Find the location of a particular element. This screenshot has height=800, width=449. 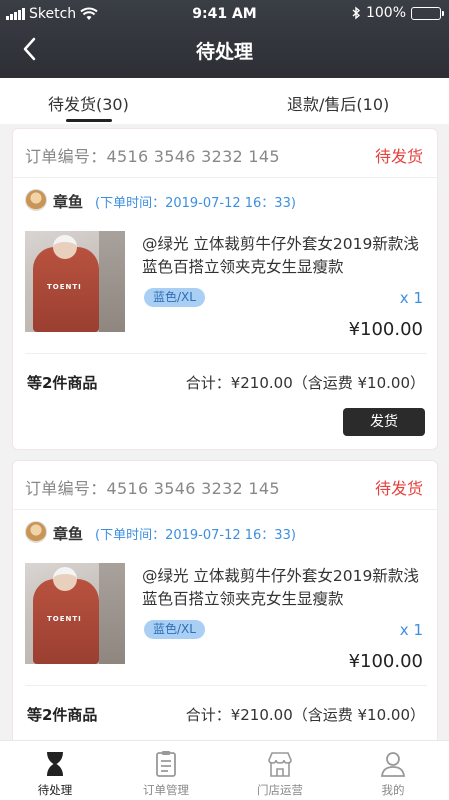

status-bar: Sketch 9:41 AM 100% is located at coordinates (224, 14).